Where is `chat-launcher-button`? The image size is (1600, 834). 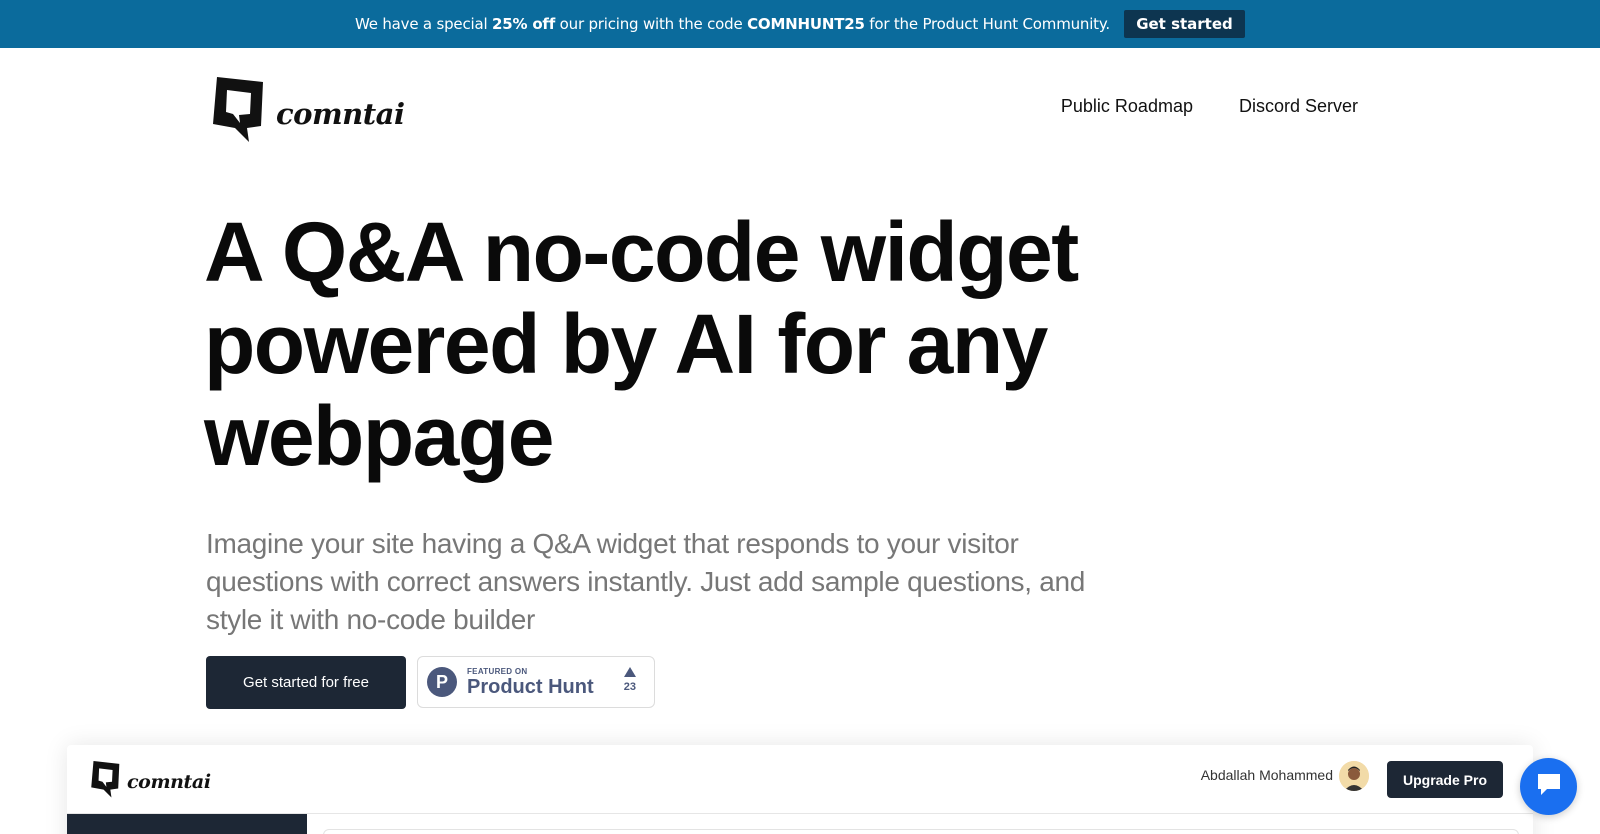
chat-launcher-button is located at coordinates (1548, 786).